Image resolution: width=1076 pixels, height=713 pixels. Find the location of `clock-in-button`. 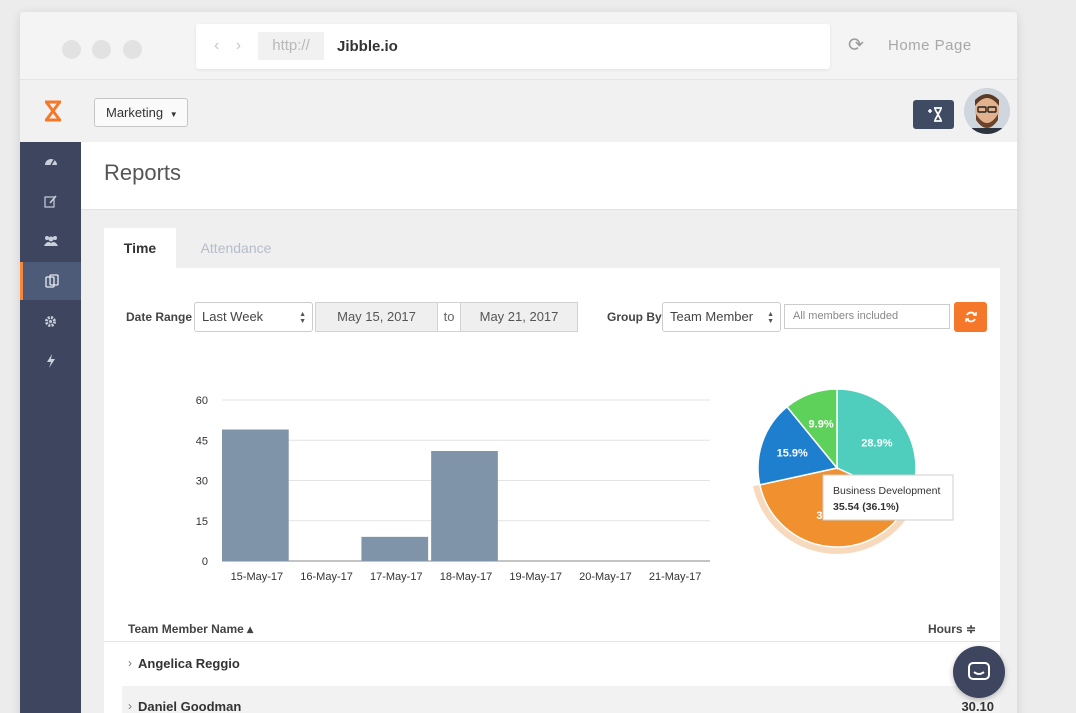

clock-in-button is located at coordinates (933, 114).